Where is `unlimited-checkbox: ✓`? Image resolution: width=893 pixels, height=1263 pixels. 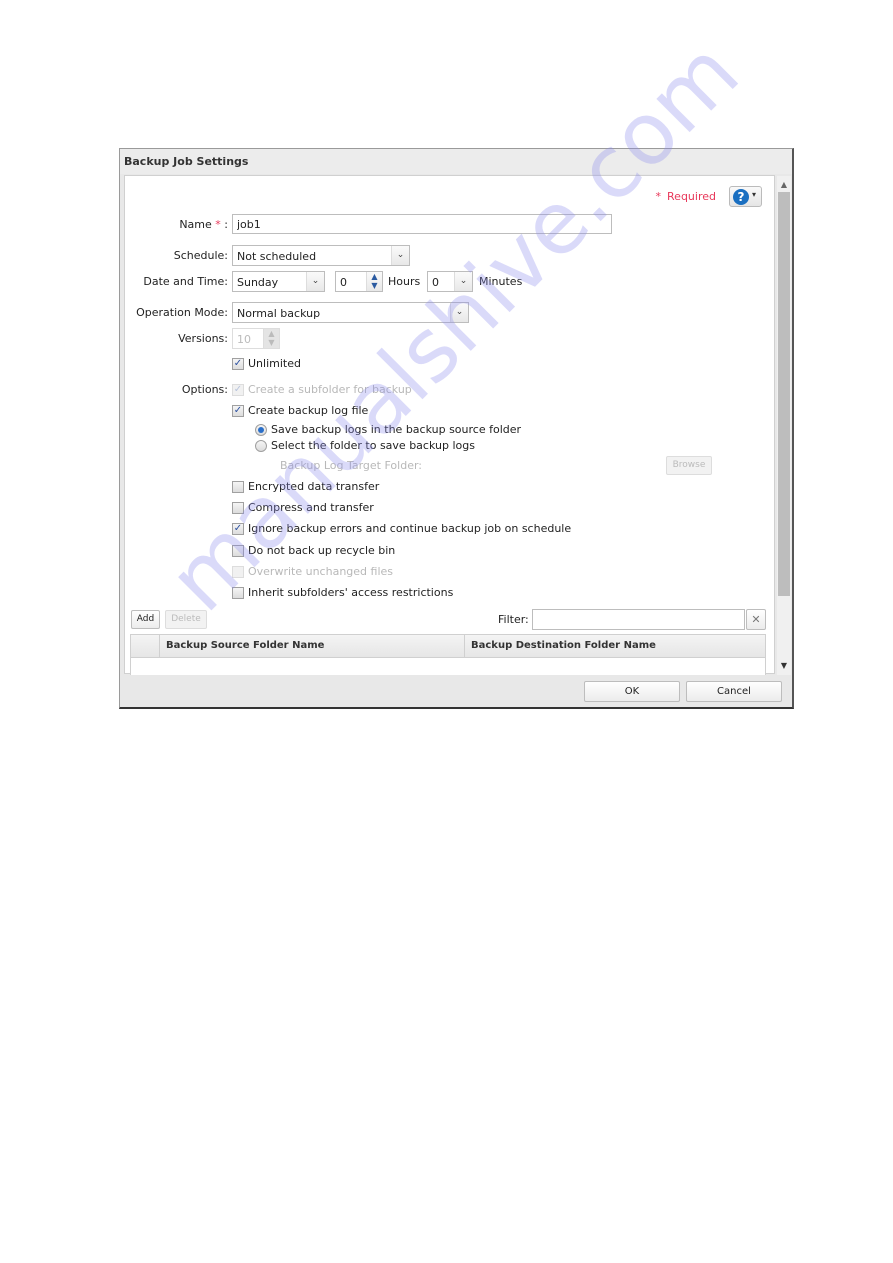
unlimited-checkbox: ✓ is located at coordinates (238, 364).